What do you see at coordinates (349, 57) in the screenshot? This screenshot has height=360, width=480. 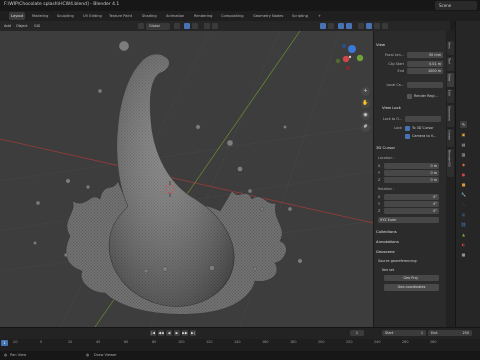 I see `navigation-gizmo` at bounding box center [349, 57].